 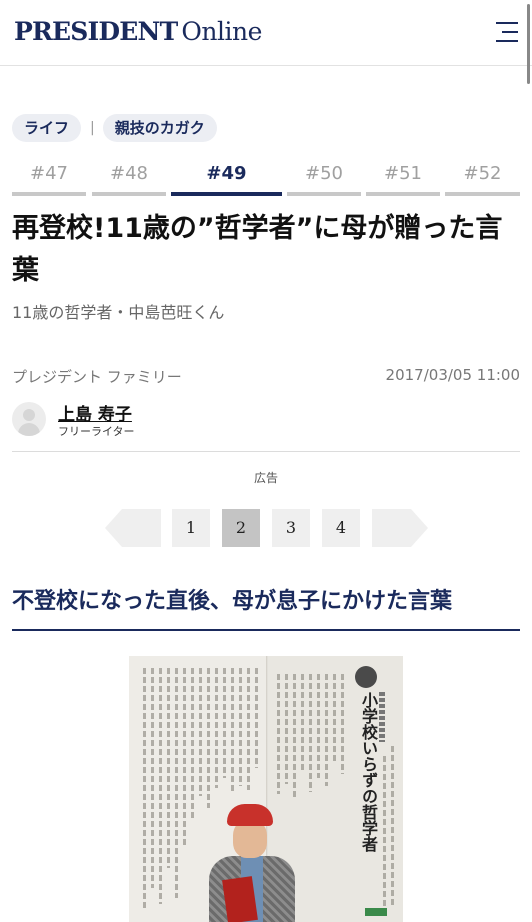 I want to click on page-link-3: 3, so click(x=291, y=528).